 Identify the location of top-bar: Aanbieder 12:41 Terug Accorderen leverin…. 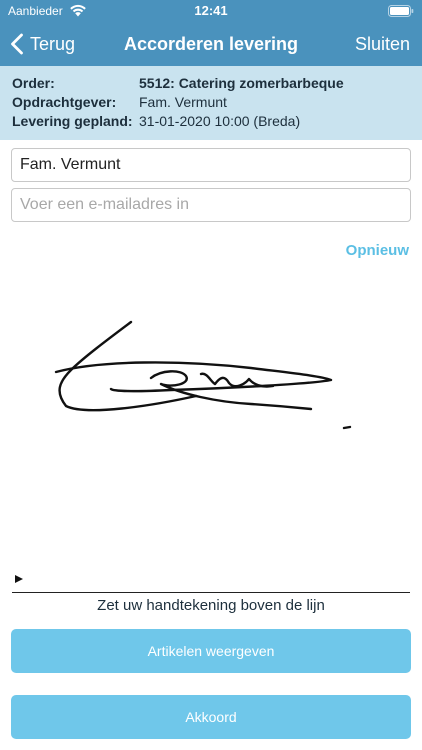
(211, 33).